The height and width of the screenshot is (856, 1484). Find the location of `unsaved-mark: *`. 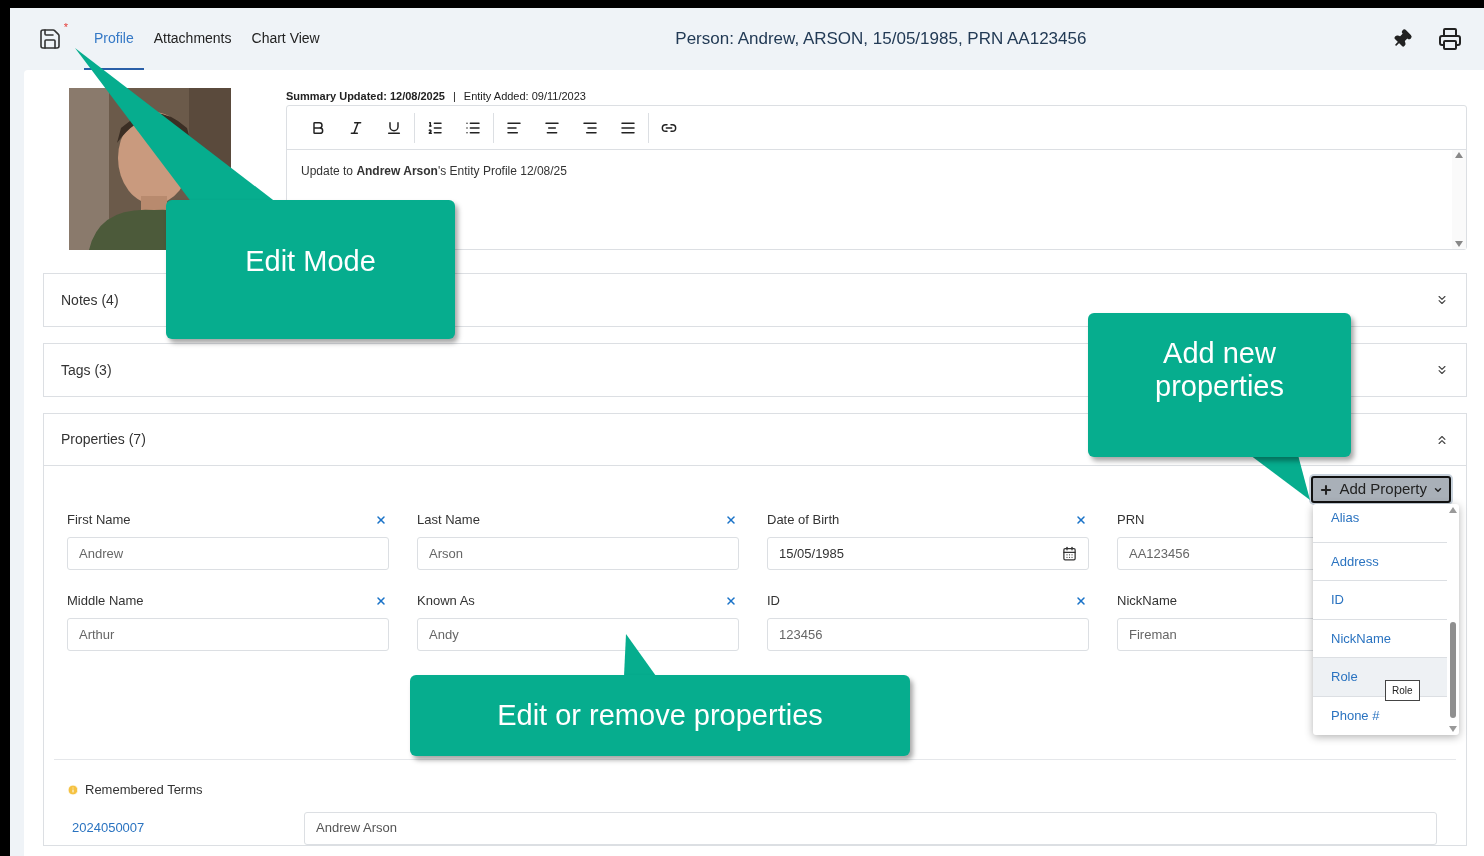

unsaved-mark: * is located at coordinates (65, 27).